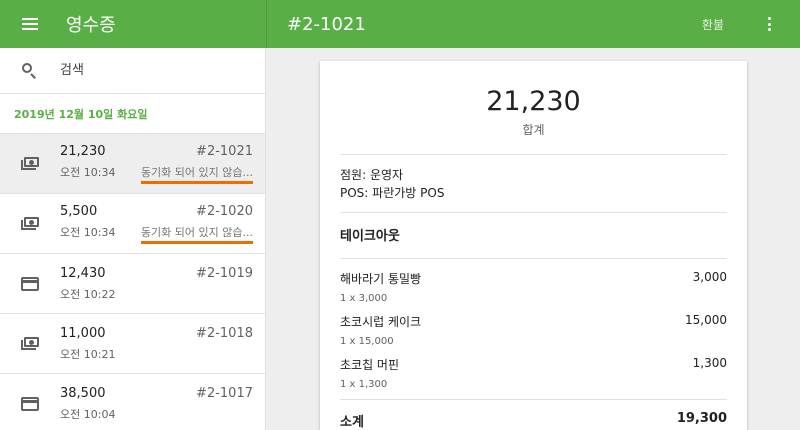  I want to click on line-item-detail: 1 x 1,300, so click(364, 384).